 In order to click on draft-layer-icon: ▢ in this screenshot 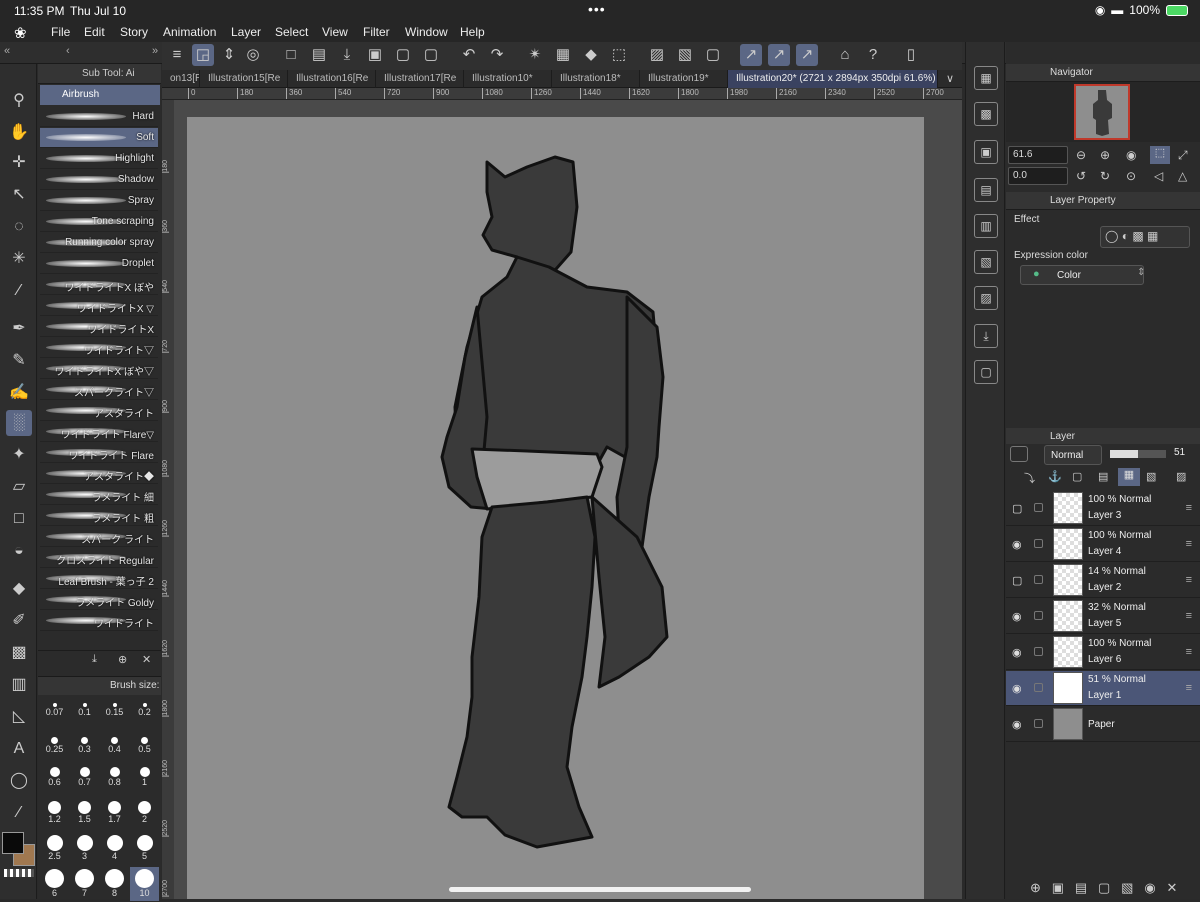, I will do `click(1077, 476)`.